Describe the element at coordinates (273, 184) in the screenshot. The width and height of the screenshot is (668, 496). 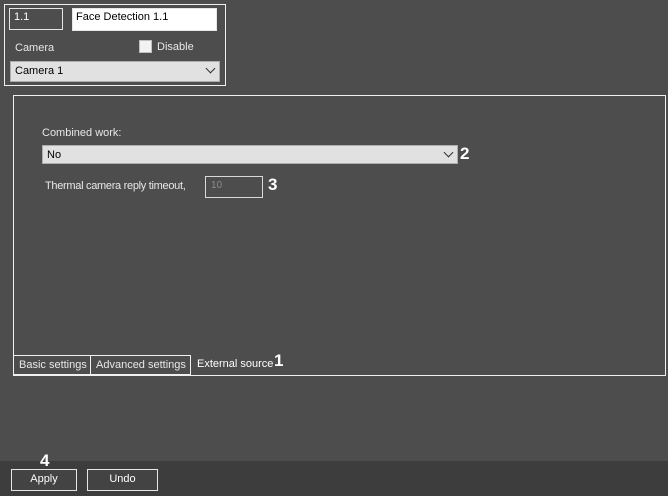
I see `callout-3: 3` at that location.